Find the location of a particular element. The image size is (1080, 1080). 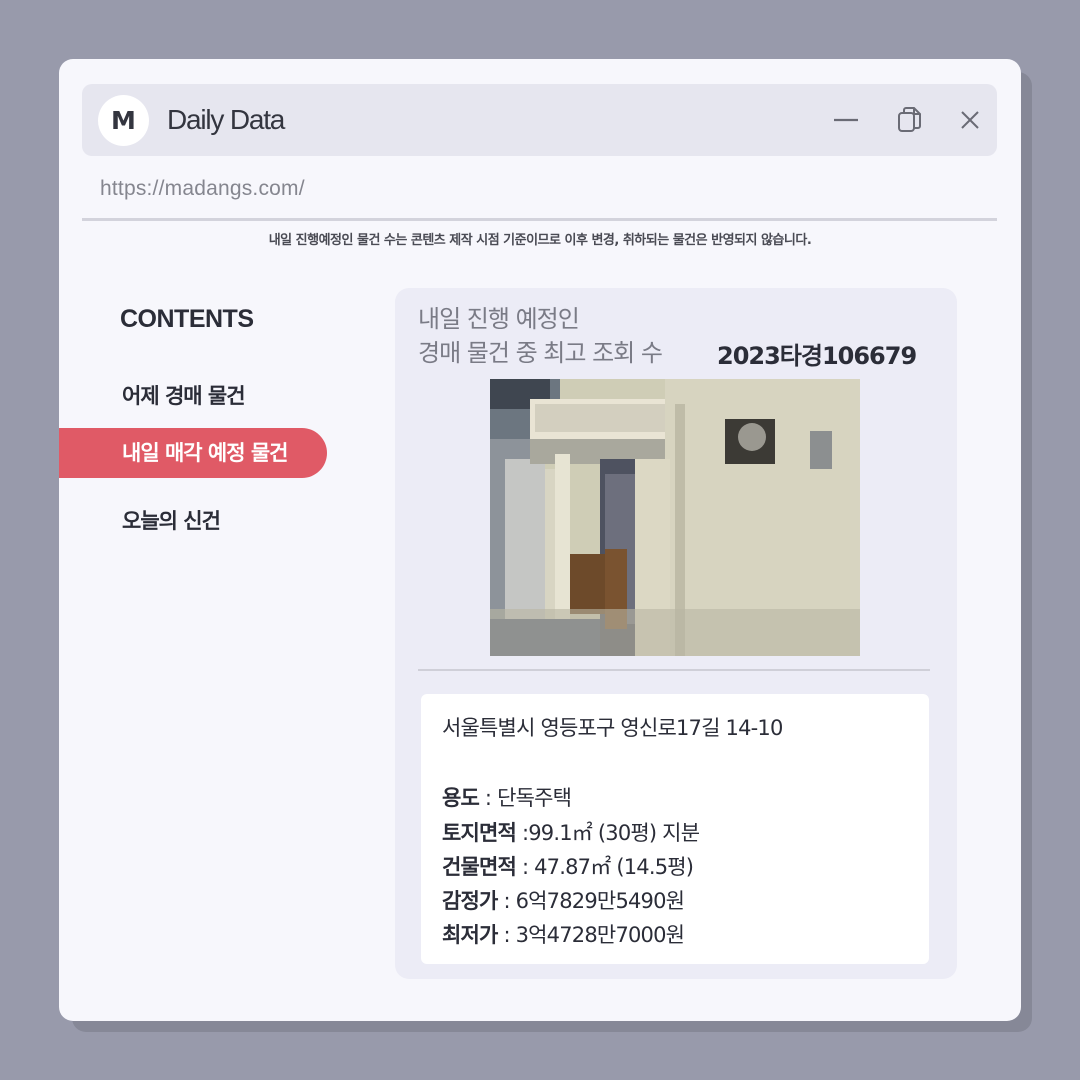

field-land-area-sep: : is located at coordinates (522, 833).